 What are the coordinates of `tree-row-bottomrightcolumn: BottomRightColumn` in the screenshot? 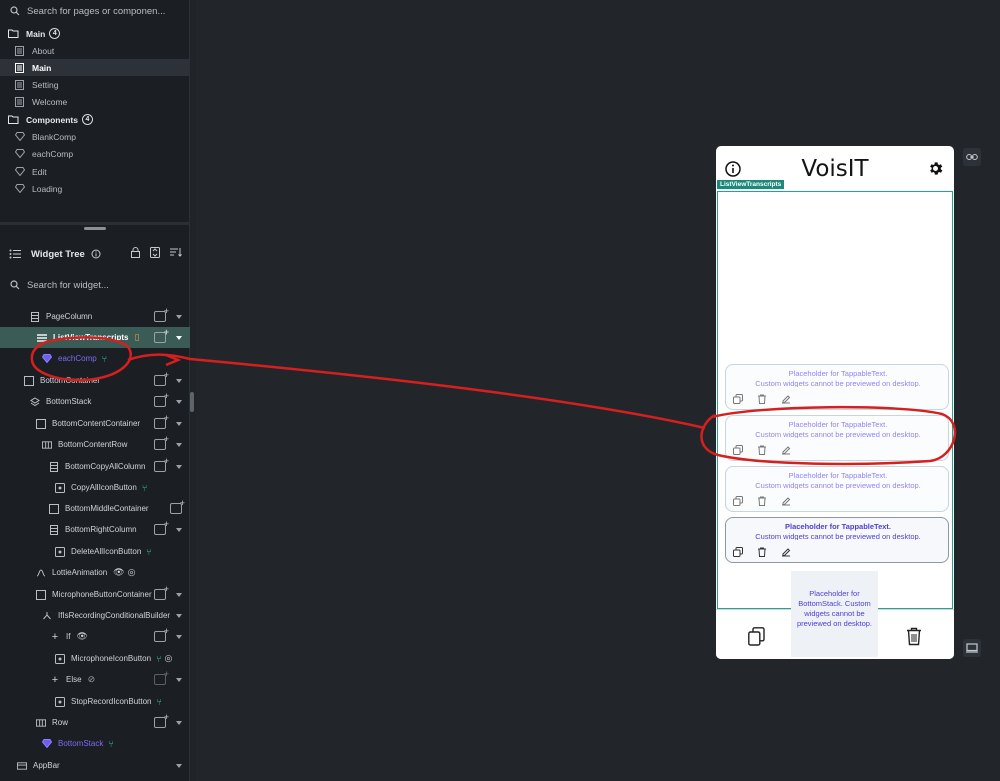 It's located at (95, 529).